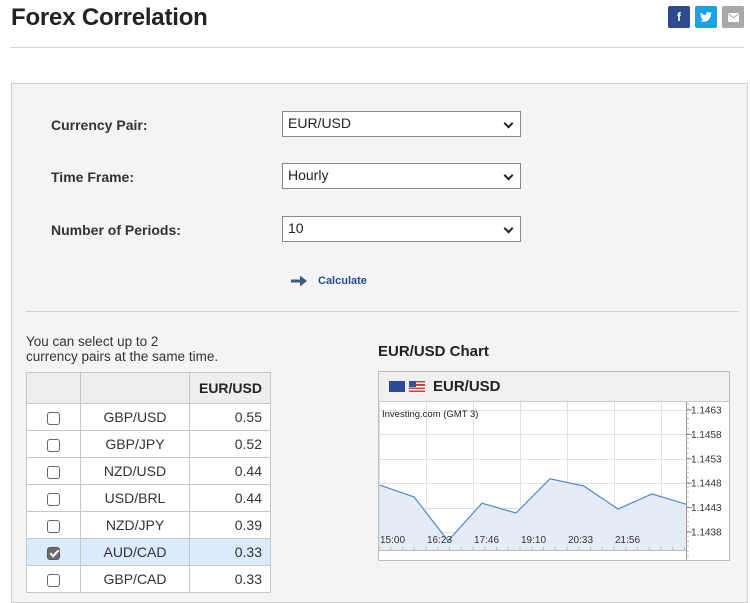 This screenshot has width=750, height=603. Describe the element at coordinates (417, 386) in the screenshot. I see `us-flag-icon` at that location.